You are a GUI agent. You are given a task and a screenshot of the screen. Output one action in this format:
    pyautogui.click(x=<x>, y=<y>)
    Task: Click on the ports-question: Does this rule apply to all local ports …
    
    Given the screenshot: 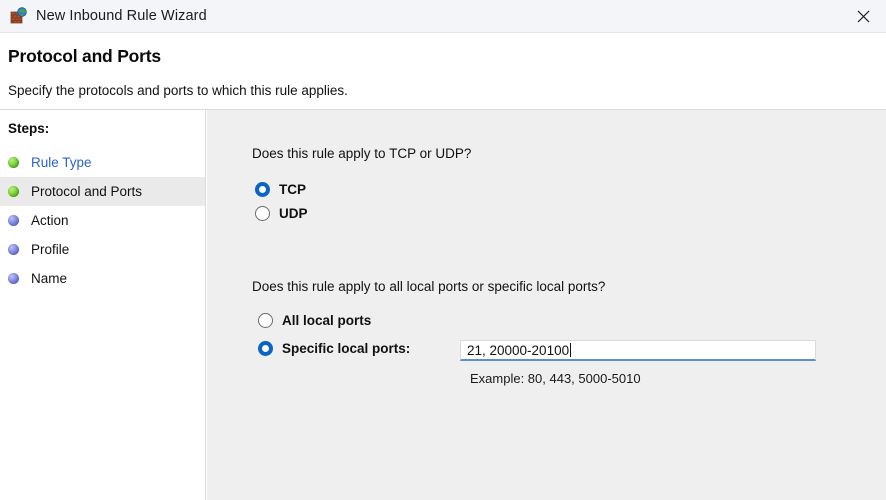 What is the action you would take?
    pyautogui.click(x=429, y=286)
    